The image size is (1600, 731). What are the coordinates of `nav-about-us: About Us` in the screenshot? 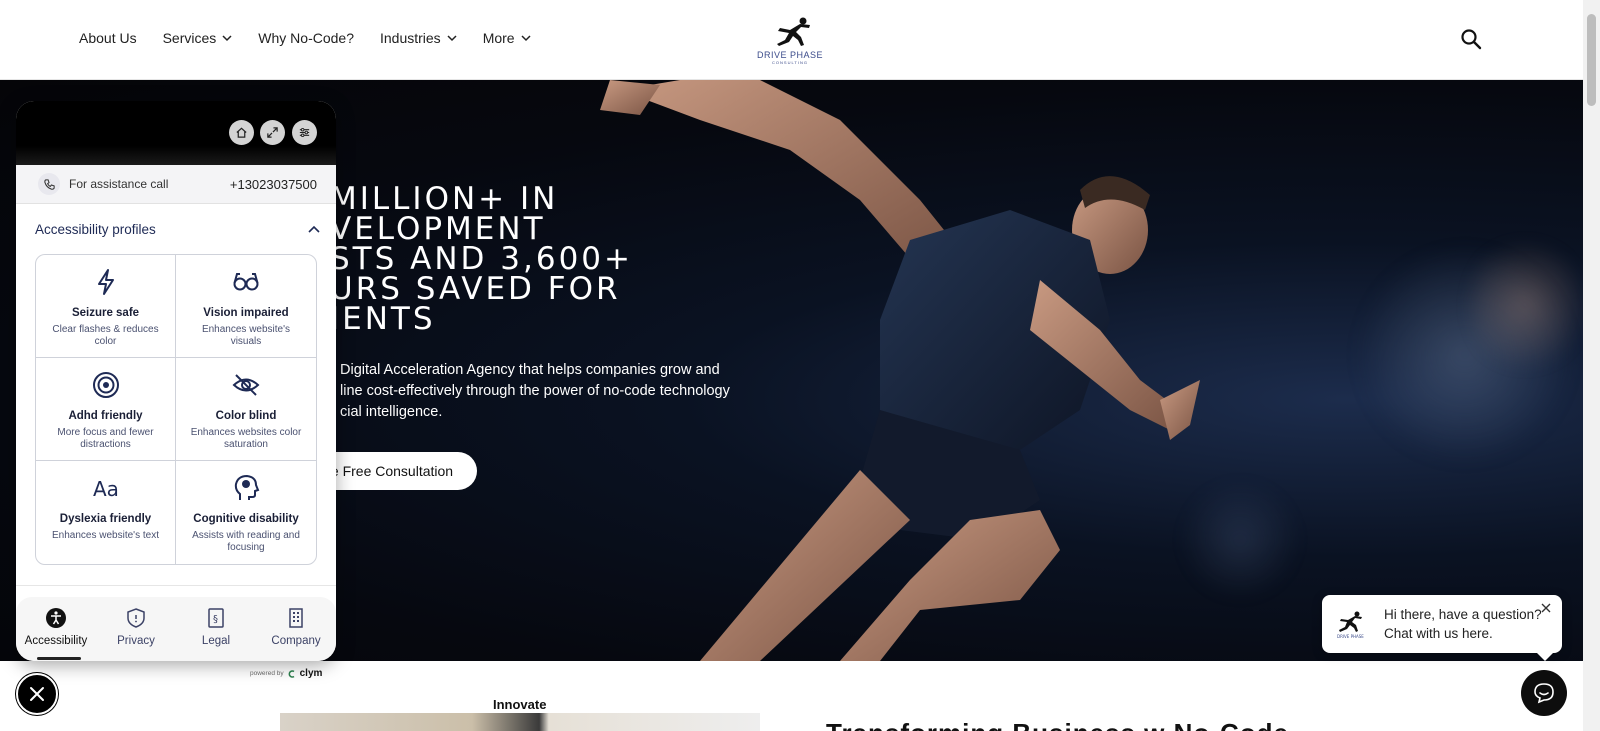 It's located at (108, 38).